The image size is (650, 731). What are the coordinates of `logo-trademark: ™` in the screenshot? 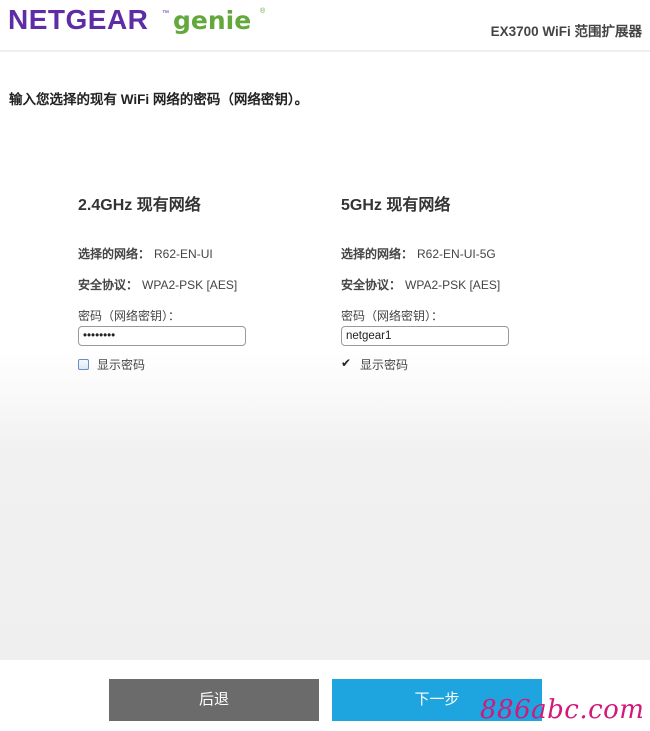 It's located at (165, 13).